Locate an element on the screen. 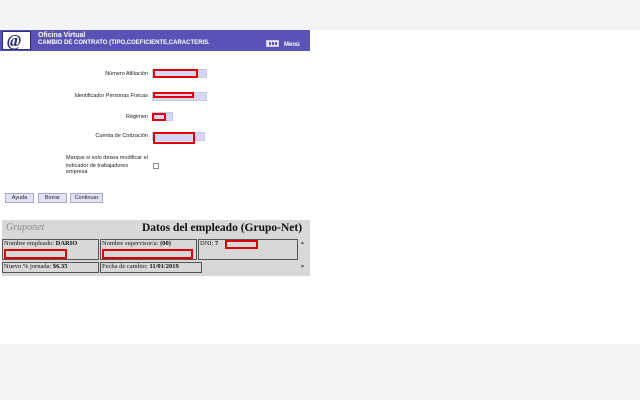 This screenshot has height=400, width=640. jornada-cell: Nuevo % jornada: $6.35 is located at coordinates (50, 267).